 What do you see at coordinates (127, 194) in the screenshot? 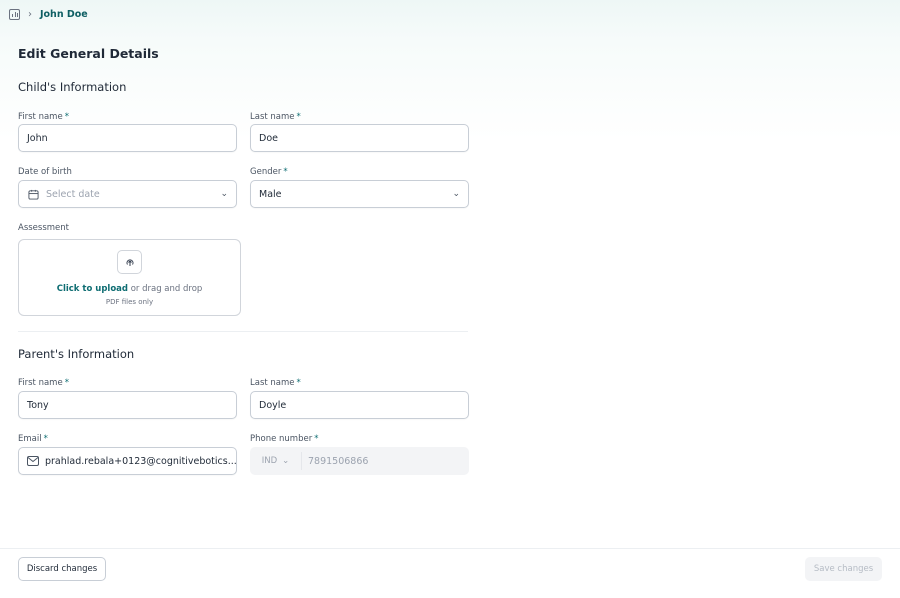
I see `dob-picker: Select date ⌄` at bounding box center [127, 194].